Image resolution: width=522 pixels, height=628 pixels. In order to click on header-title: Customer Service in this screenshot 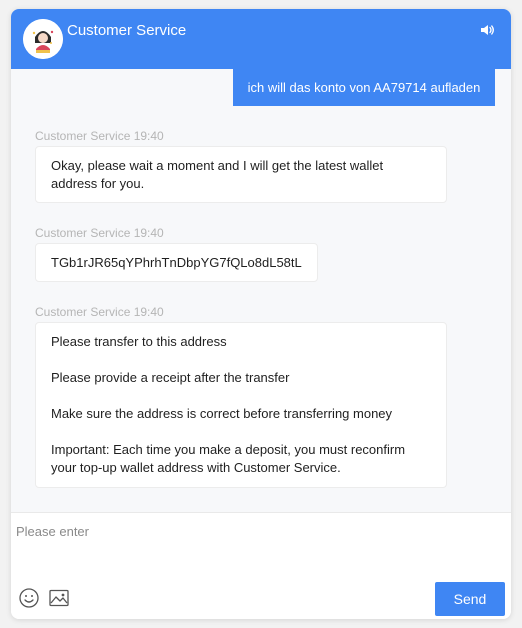, I will do `click(127, 30)`.